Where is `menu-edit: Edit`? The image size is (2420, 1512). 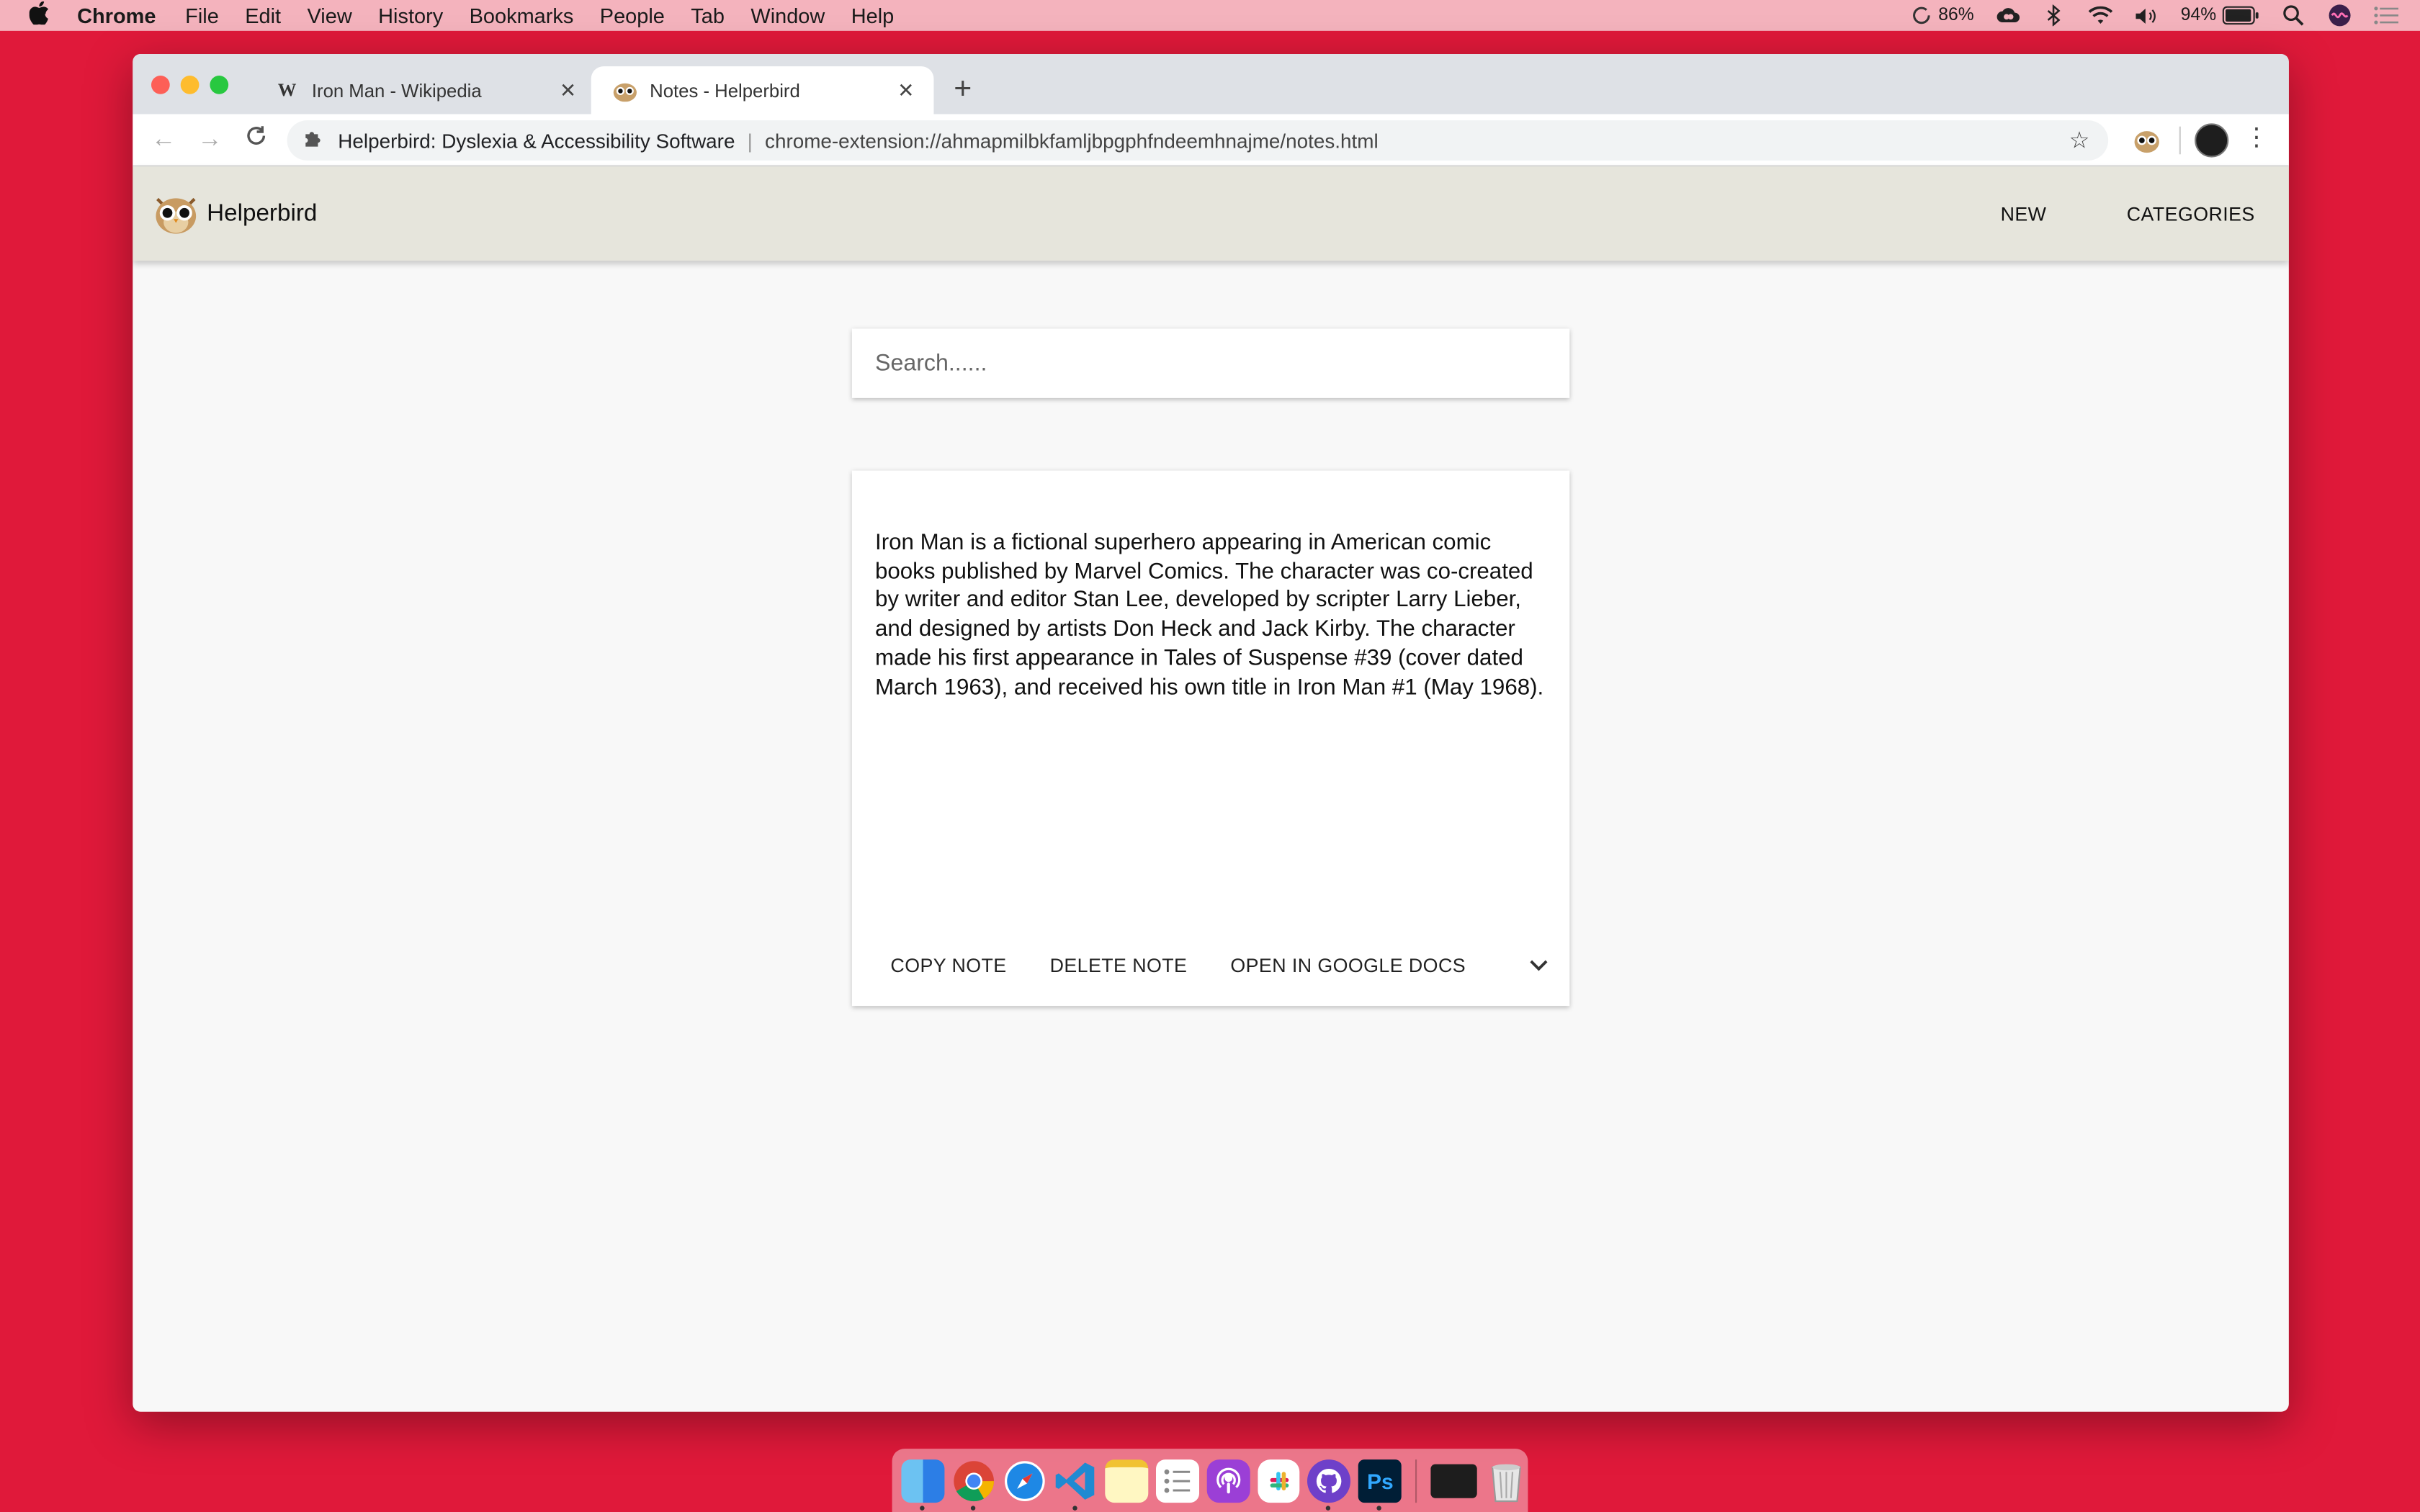 menu-edit: Edit is located at coordinates (263, 15).